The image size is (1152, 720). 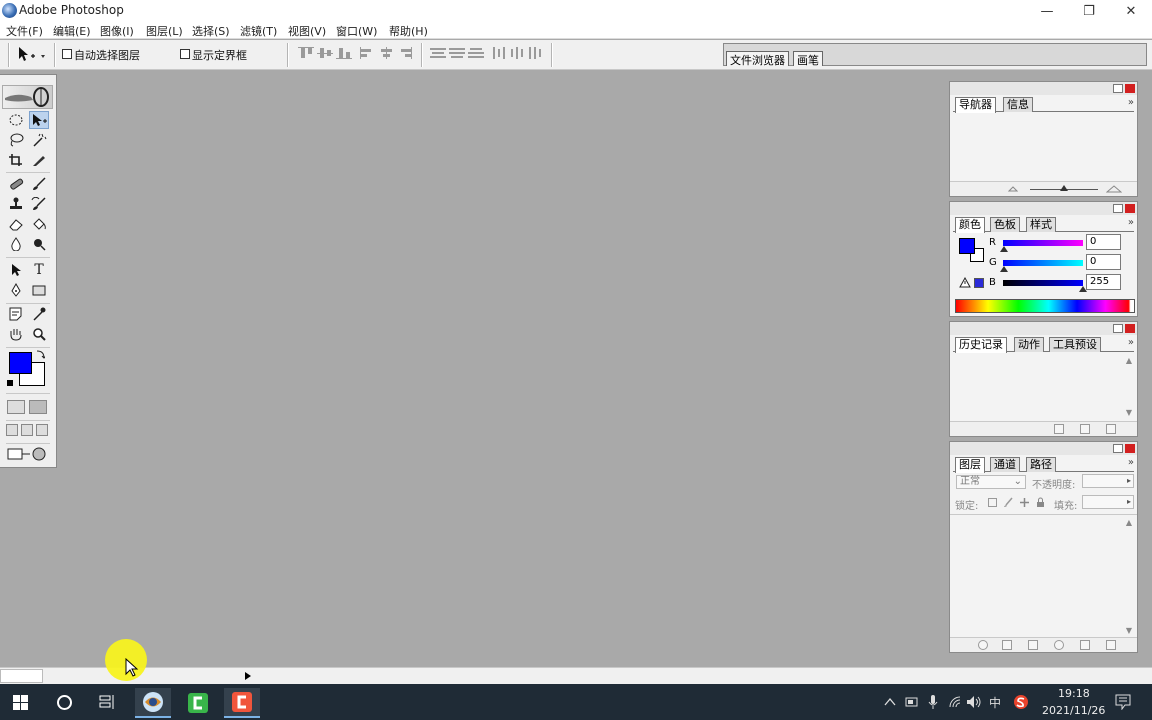 What do you see at coordinates (1004, 249) in the screenshot?
I see `r-slider-handle` at bounding box center [1004, 249].